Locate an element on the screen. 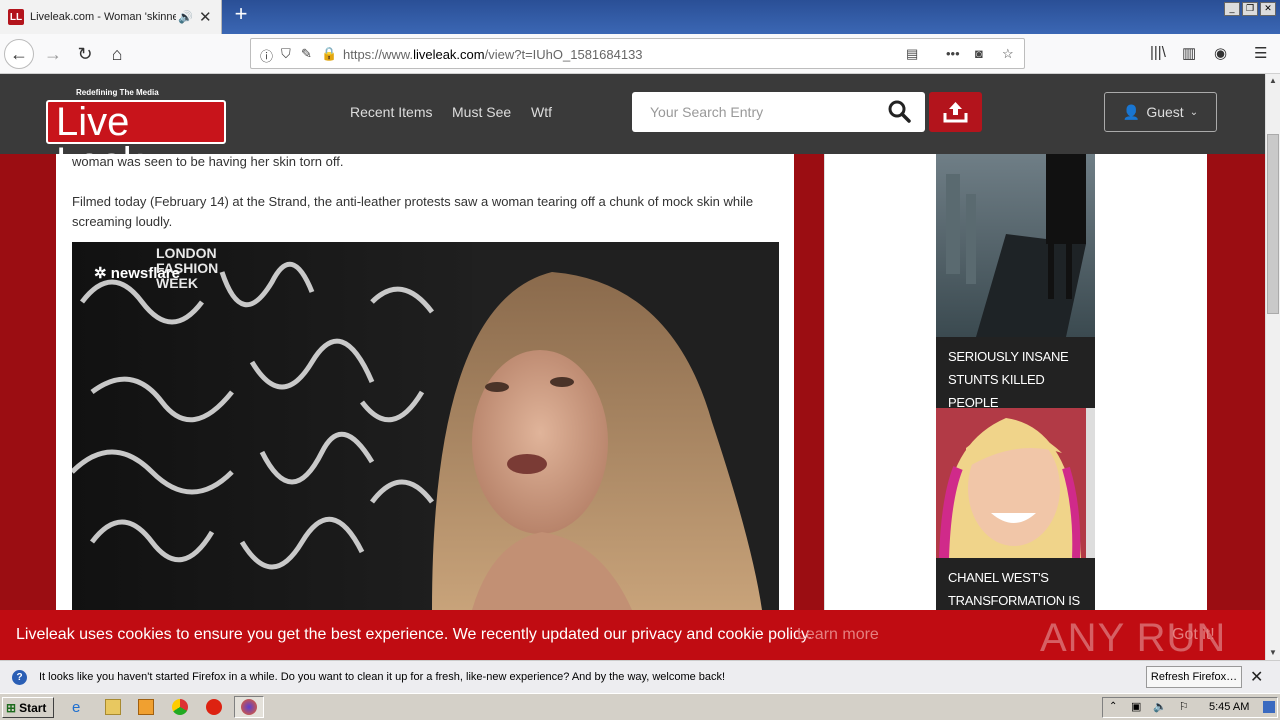 The height and width of the screenshot is (720, 1280). bookmark-star-icon: ☆ is located at coordinates (1008, 54).